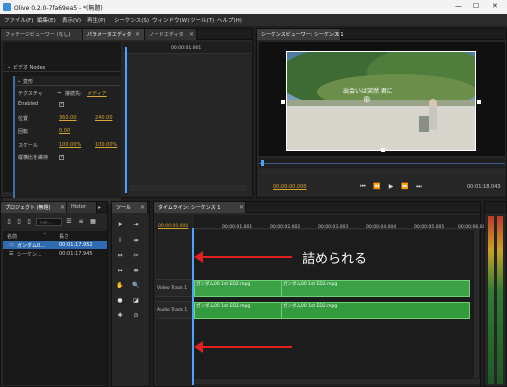 Image resolution: width=507 pixels, height=387 pixels. What do you see at coordinates (136, 256) in the screenshot?
I see `razor-tool-icon: ✂` at bounding box center [136, 256].